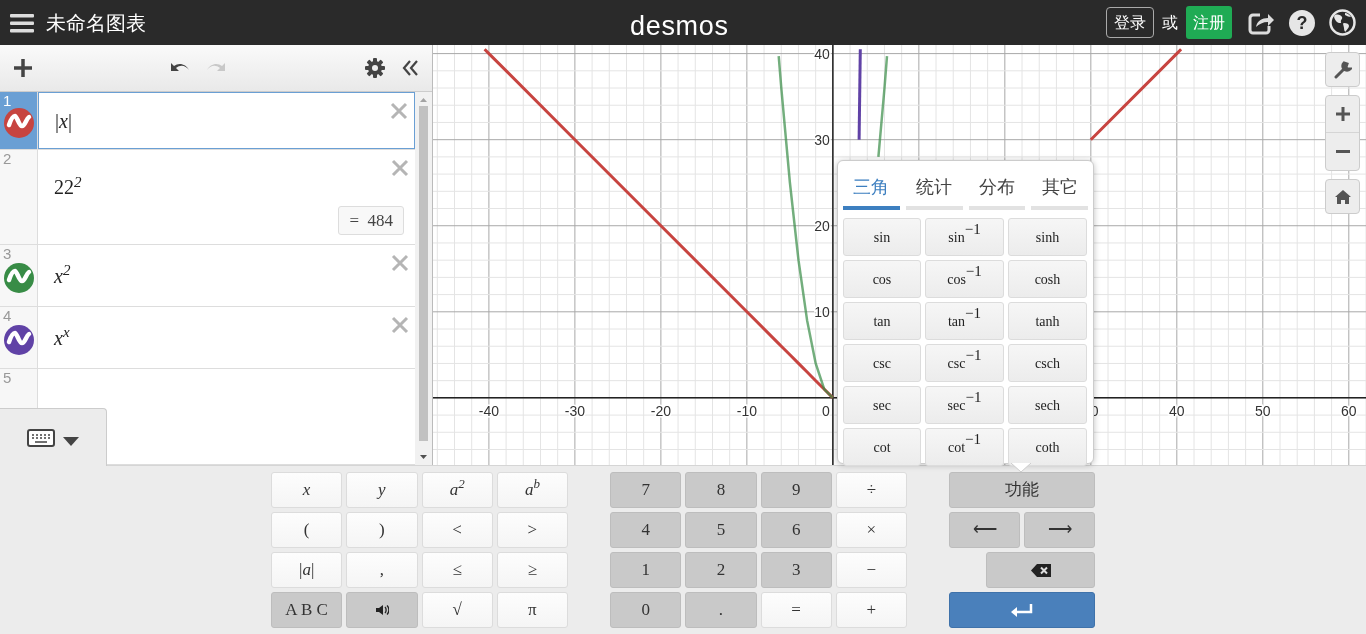 The image size is (1366, 634). What do you see at coordinates (1047, 363) in the screenshot?
I see `function-key: csch` at bounding box center [1047, 363].